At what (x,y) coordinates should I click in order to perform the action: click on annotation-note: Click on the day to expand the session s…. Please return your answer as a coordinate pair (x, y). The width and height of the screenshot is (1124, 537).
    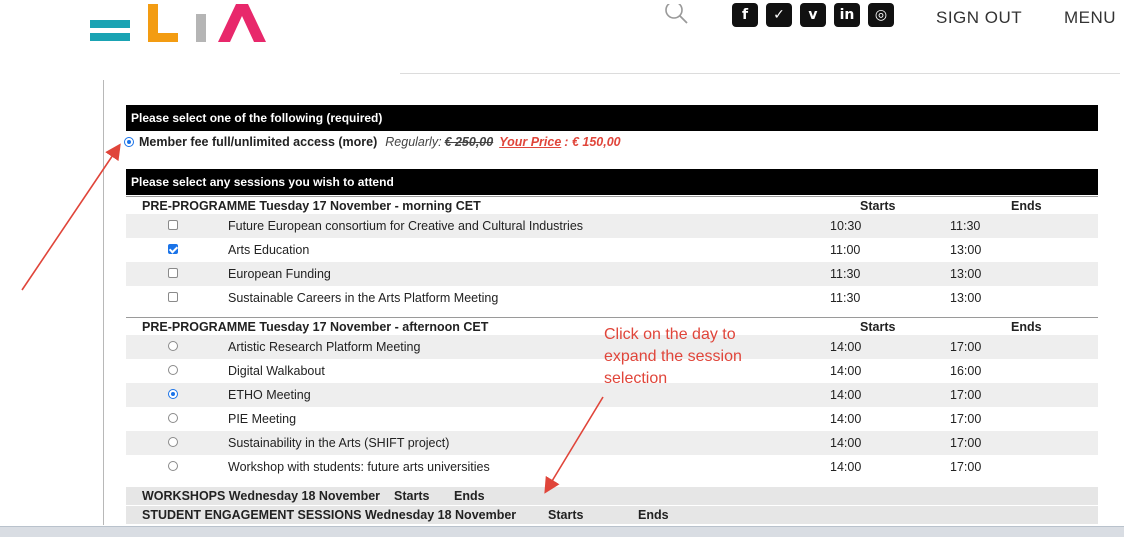
    Looking at the image, I should click on (673, 356).